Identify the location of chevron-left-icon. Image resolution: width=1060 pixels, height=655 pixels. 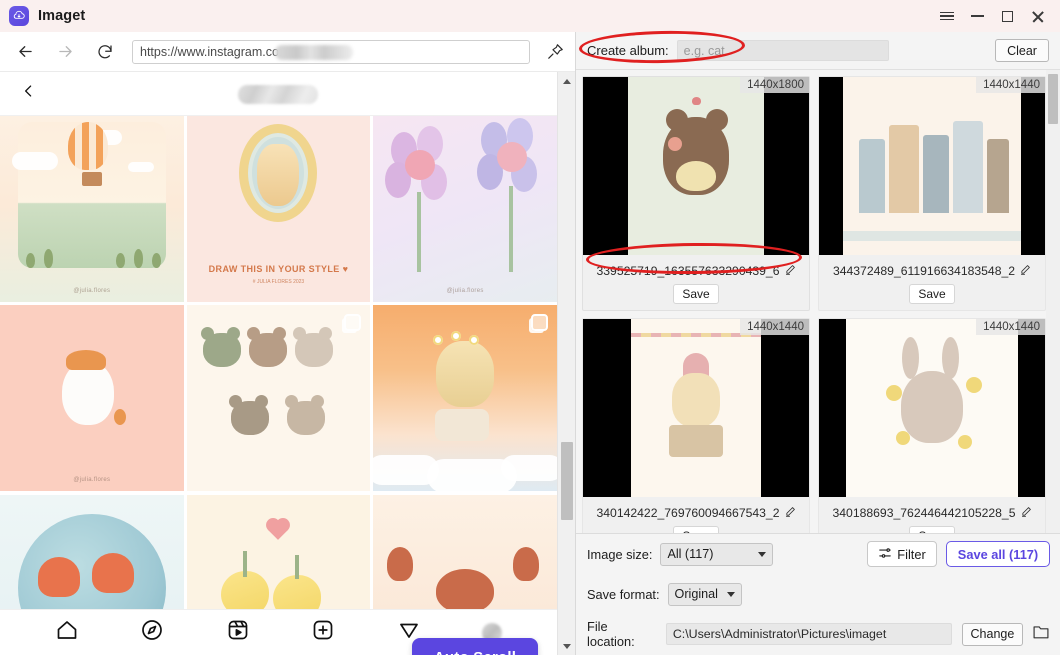
(28, 93).